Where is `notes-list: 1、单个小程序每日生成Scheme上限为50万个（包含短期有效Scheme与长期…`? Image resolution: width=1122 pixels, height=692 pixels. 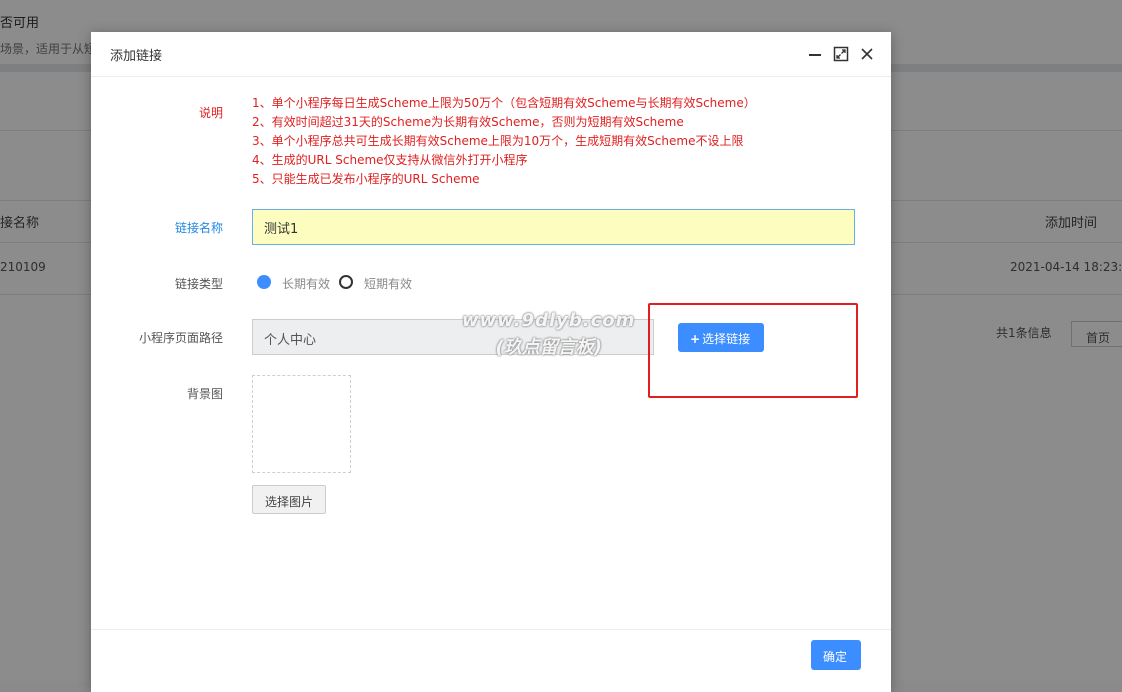 notes-list: 1、单个小程序每日生成Scheme上限为50万个（包含短期有效Scheme与长期… is located at coordinates (504, 141).